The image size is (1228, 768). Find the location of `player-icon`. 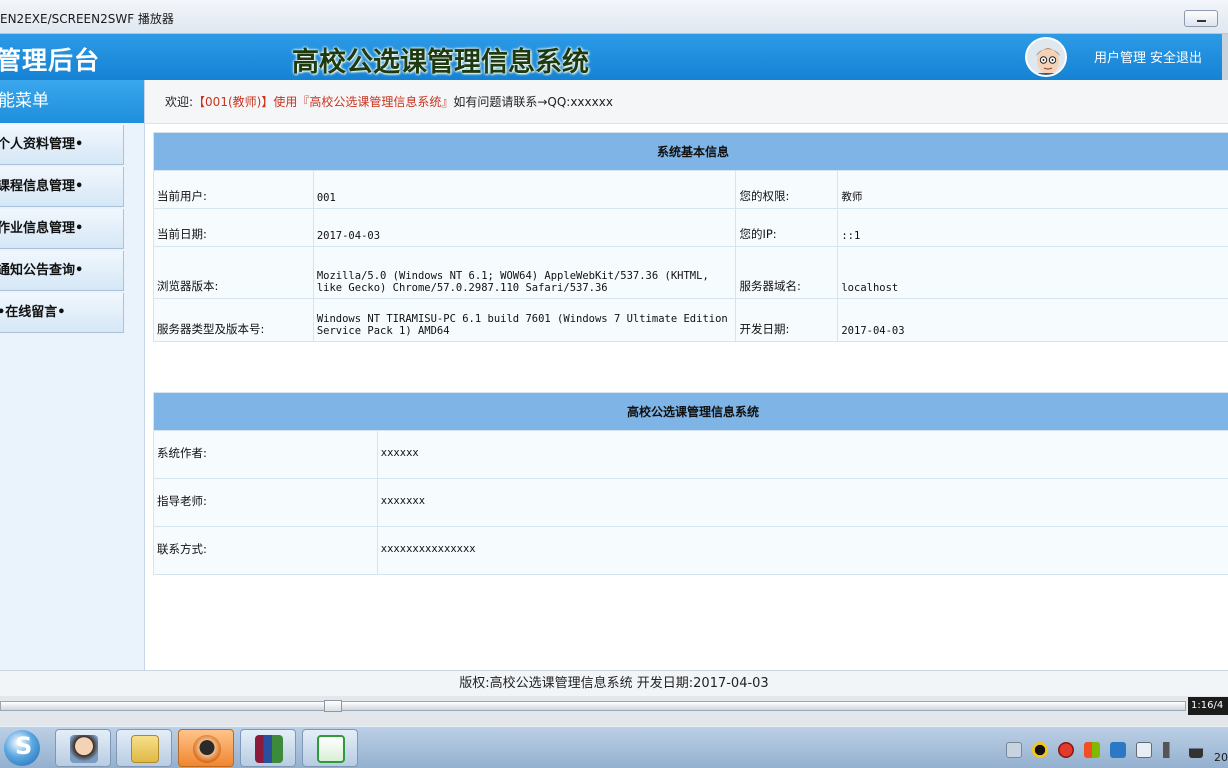

player-icon is located at coordinates (207, 749).